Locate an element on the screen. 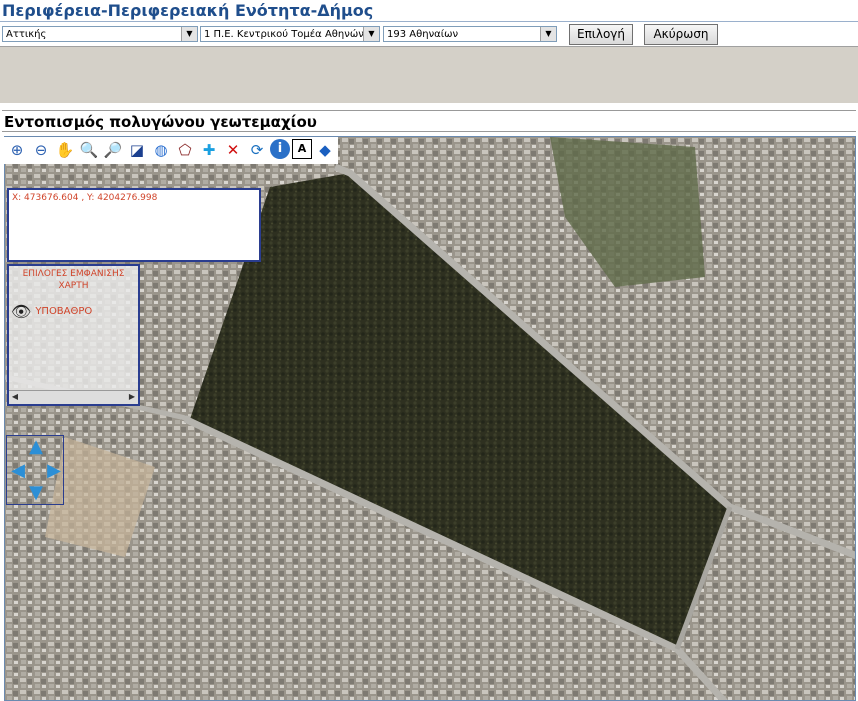  scroll-right-icon: ▶ is located at coordinates (132, 397).